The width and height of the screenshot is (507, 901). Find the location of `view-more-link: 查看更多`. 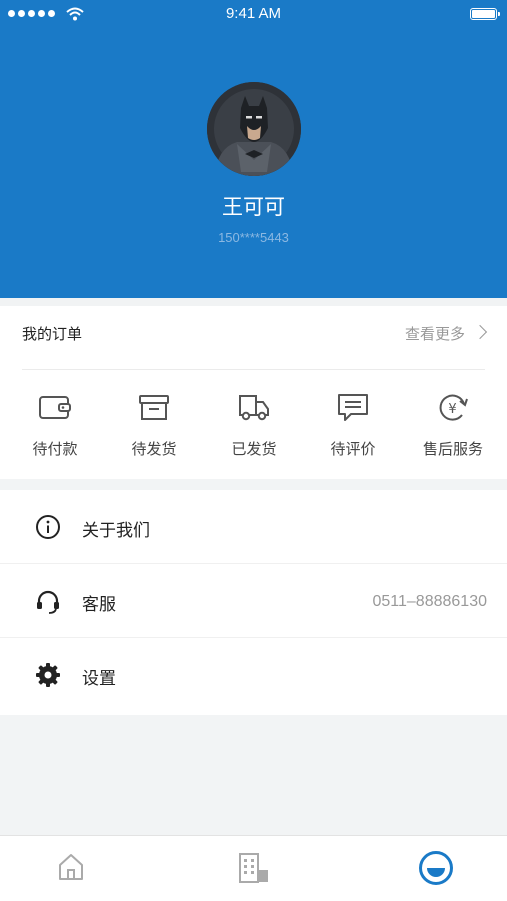

view-more-link: 查看更多 is located at coordinates (446, 333).